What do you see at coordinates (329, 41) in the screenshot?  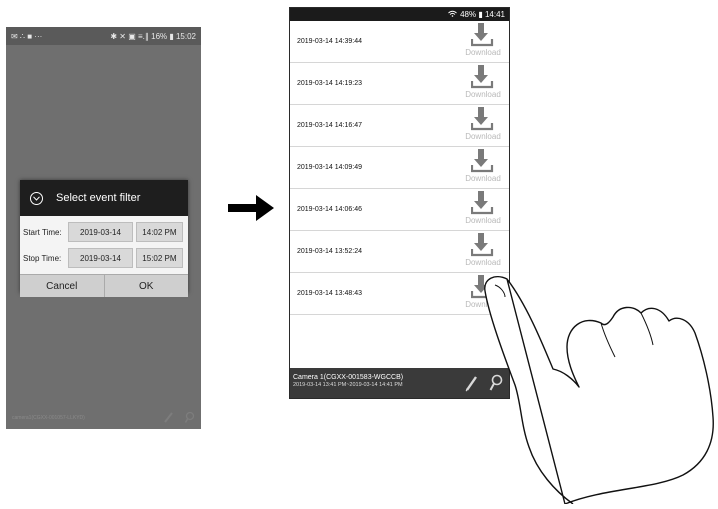 I see `event-time: 2019-03-14 14:39:44` at bounding box center [329, 41].